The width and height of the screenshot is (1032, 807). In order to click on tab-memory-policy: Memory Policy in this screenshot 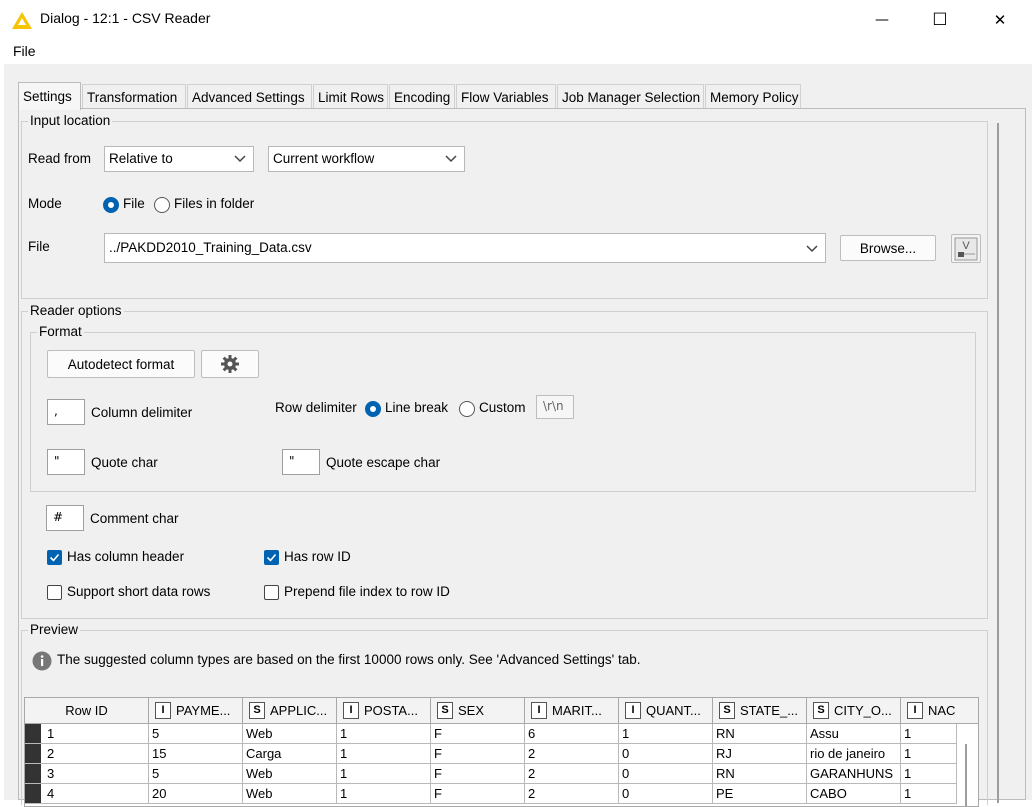, I will do `click(753, 96)`.